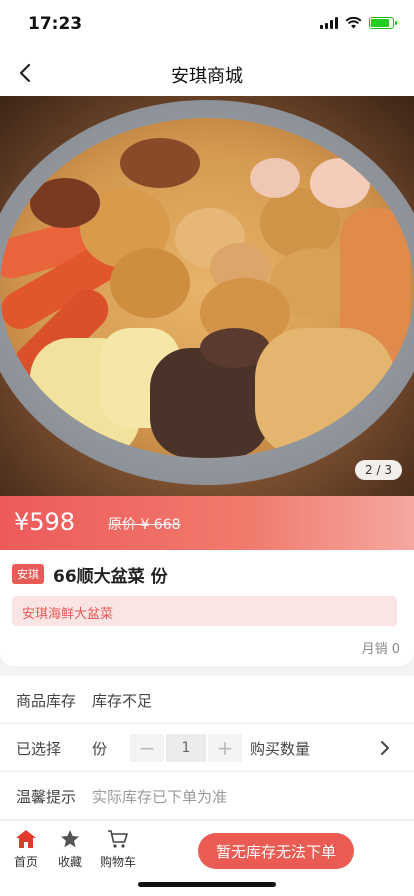  I want to click on quantity-value: 1, so click(186, 748).